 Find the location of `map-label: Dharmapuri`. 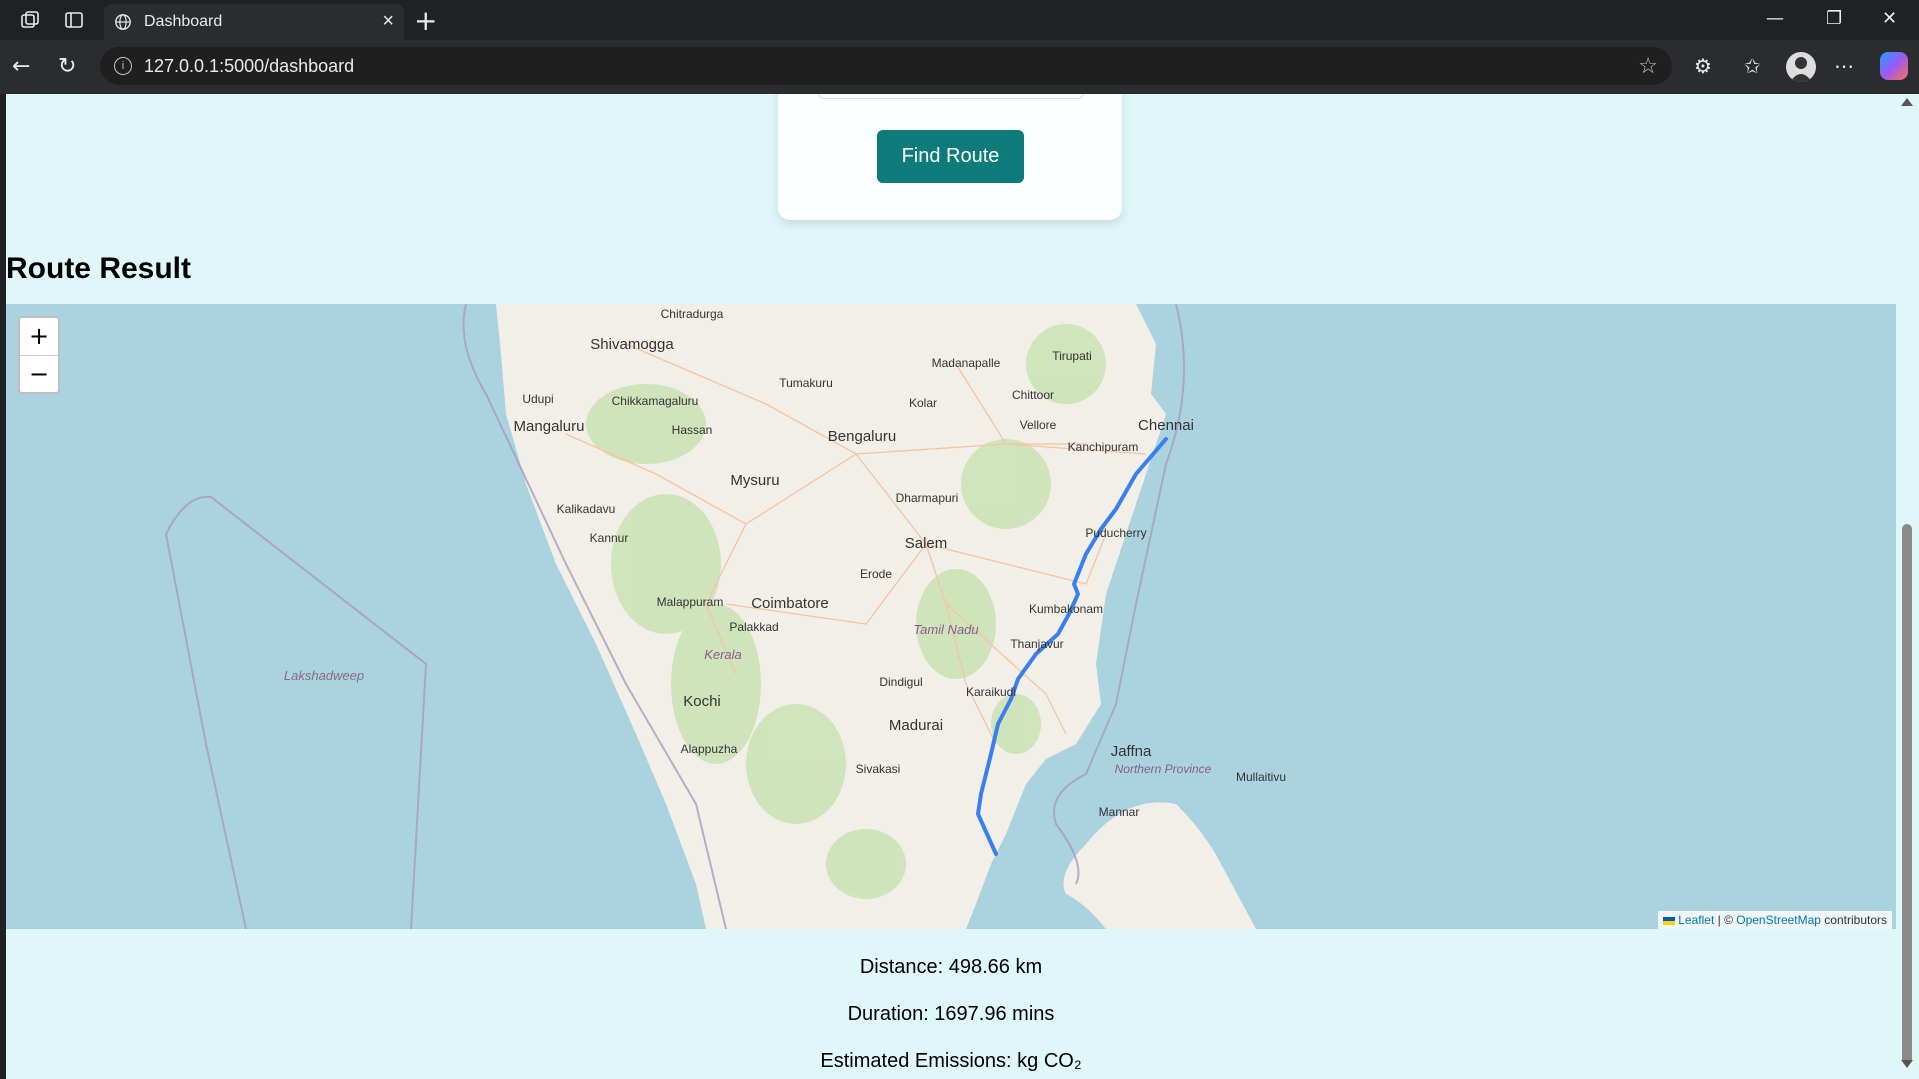

map-label: Dharmapuri is located at coordinates (927, 498).